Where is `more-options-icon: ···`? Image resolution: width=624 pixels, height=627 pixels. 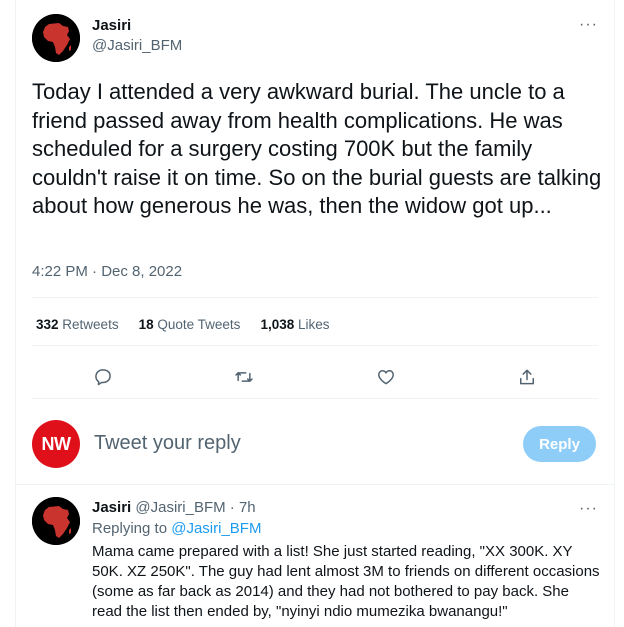 more-options-icon: ··· is located at coordinates (588, 25).